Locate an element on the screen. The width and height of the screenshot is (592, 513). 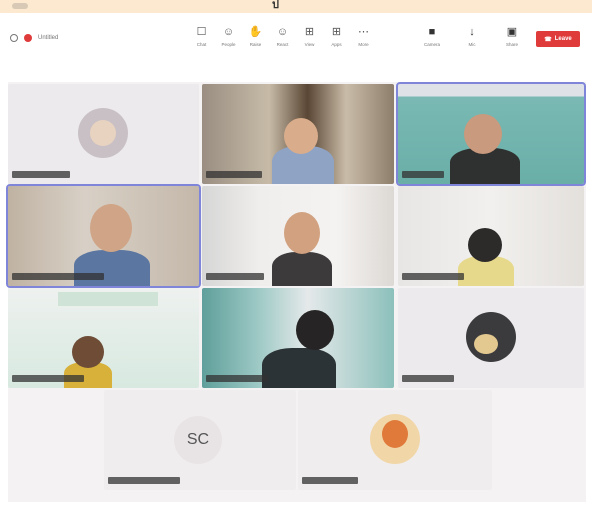
shield-icon is located at coordinates (14, 38).